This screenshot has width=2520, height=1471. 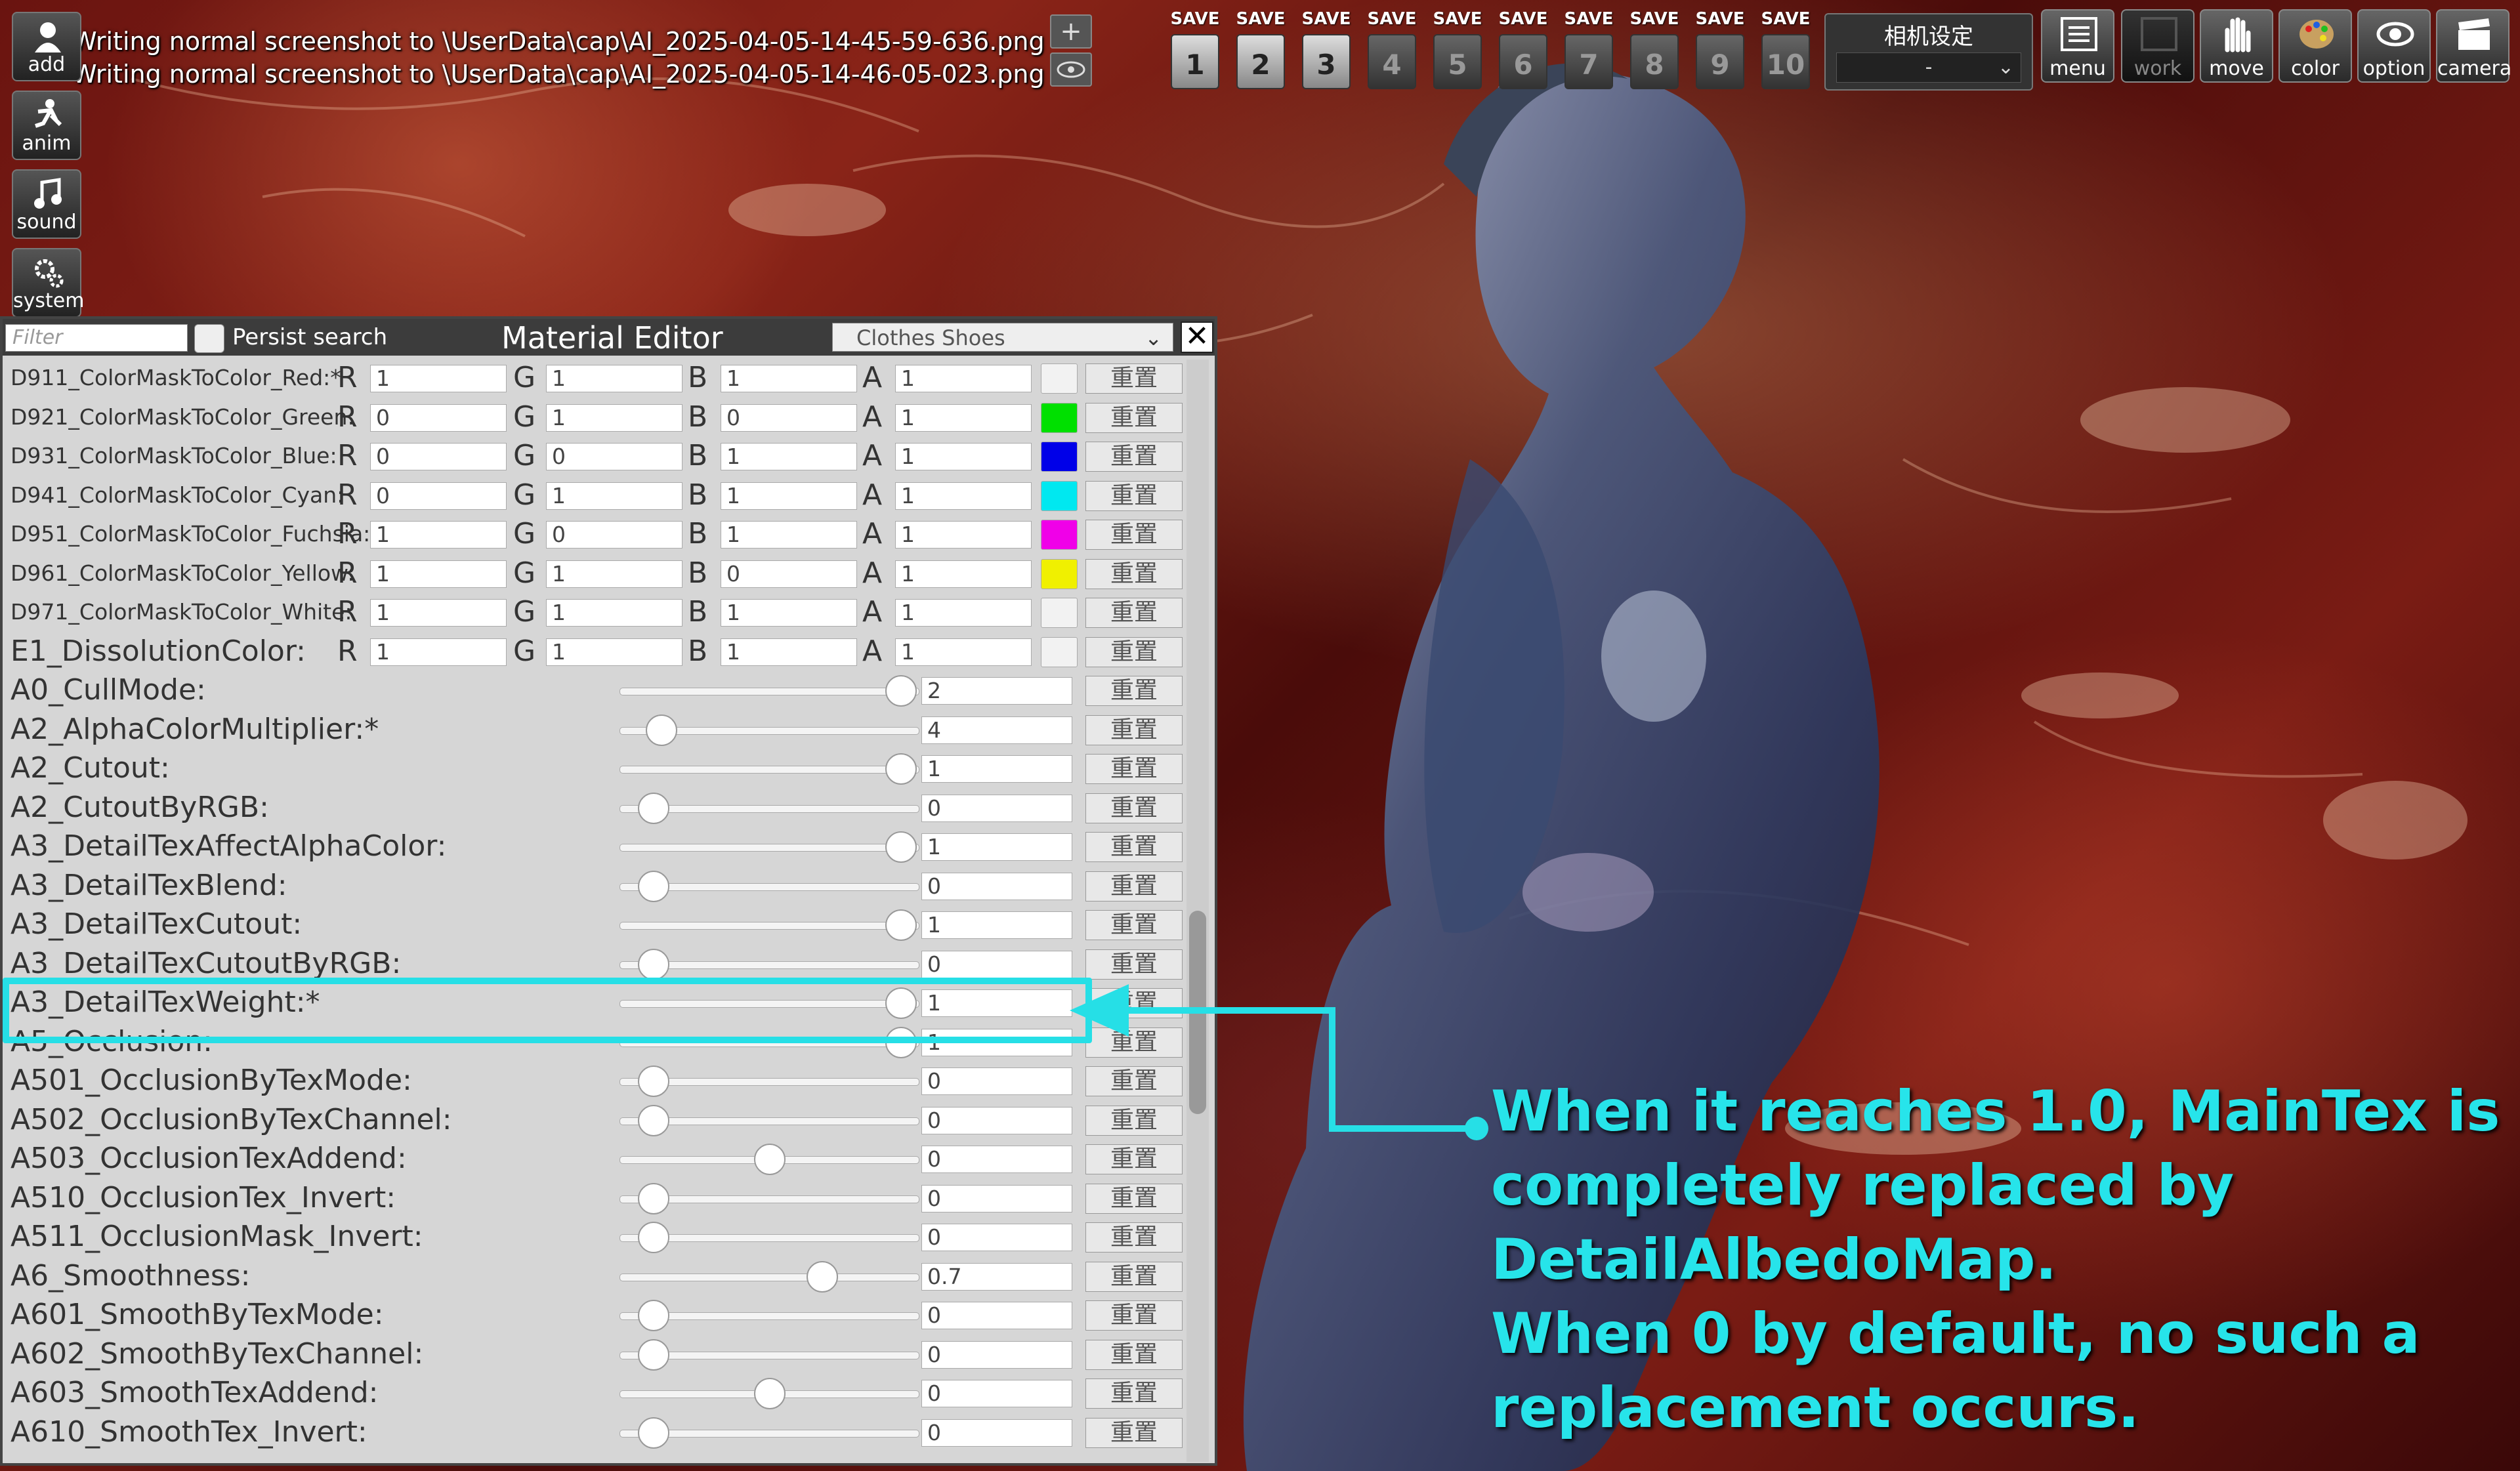 I want to click on save-slot-1: SAVE 1, so click(x=1195, y=50).